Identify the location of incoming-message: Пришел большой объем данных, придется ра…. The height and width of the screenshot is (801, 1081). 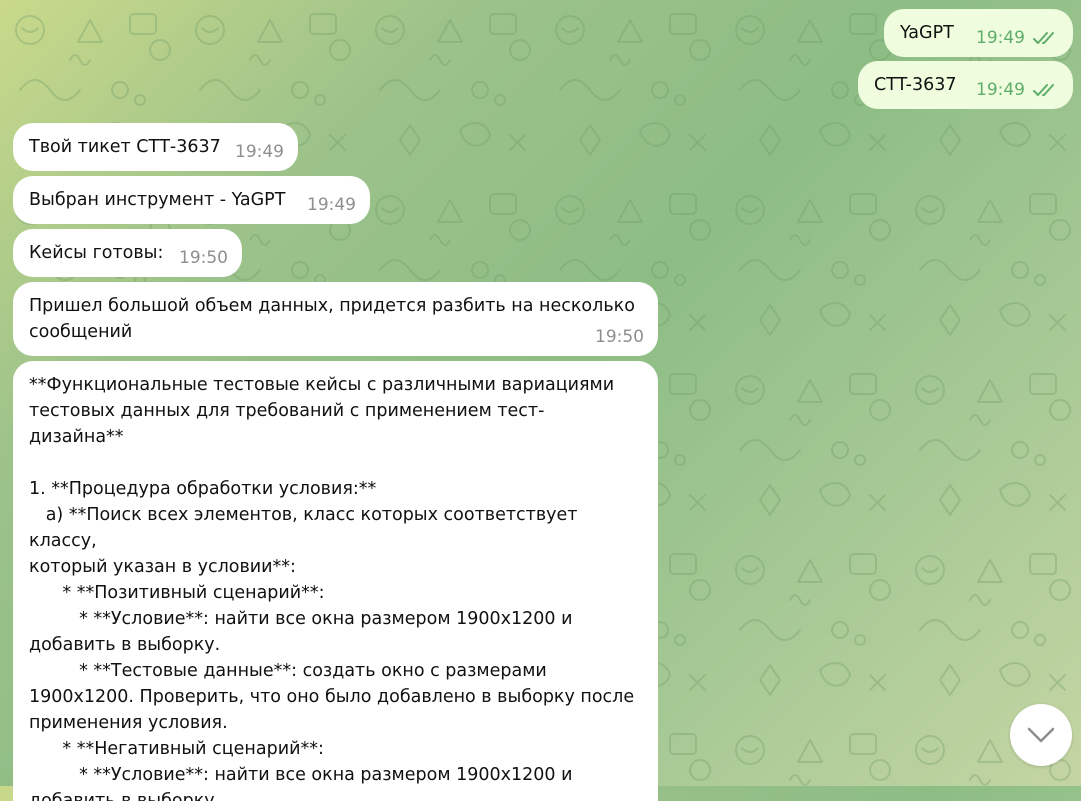
(335, 319).